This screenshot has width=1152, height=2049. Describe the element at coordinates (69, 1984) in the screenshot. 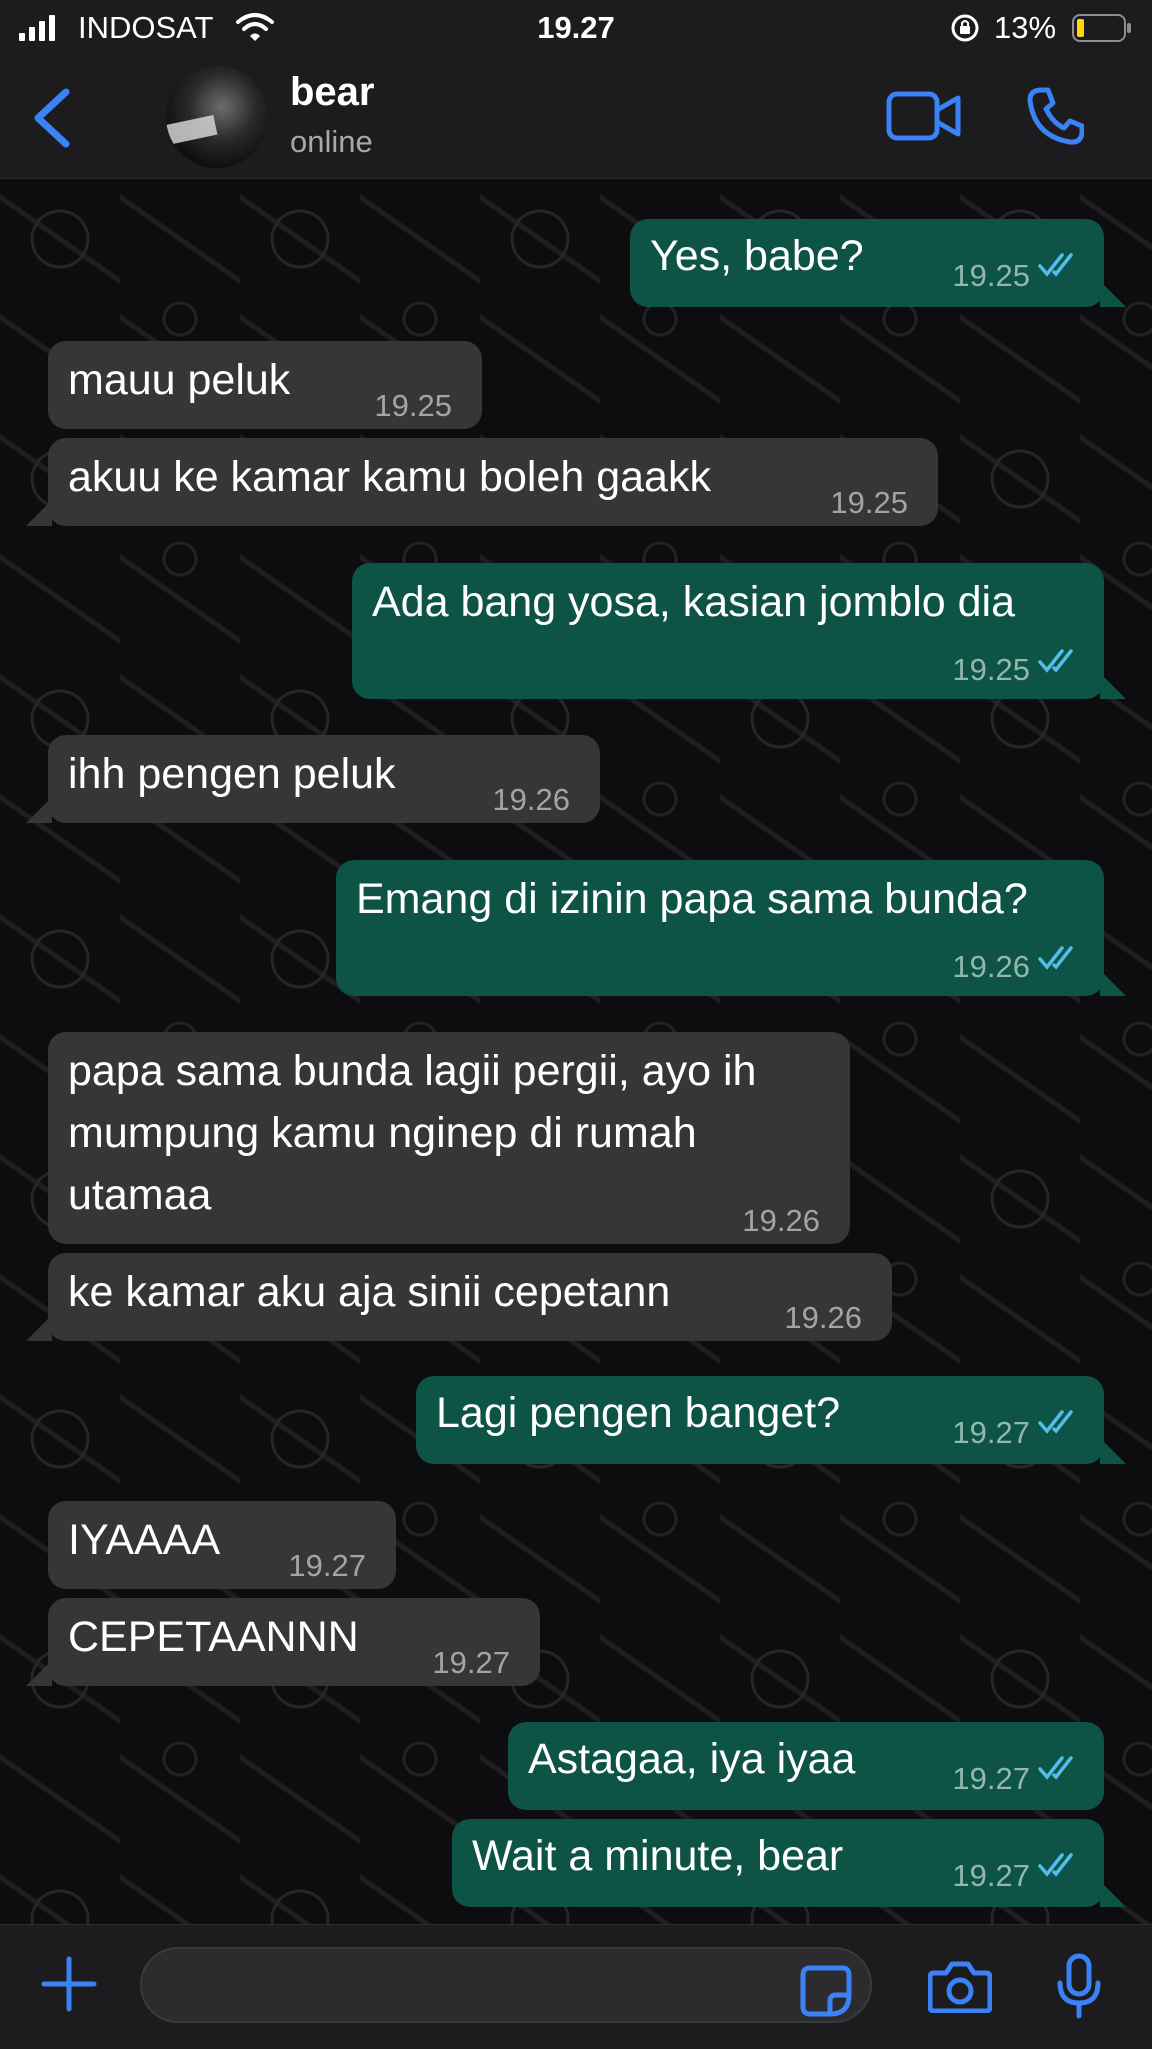

I see `plus-icon` at that location.